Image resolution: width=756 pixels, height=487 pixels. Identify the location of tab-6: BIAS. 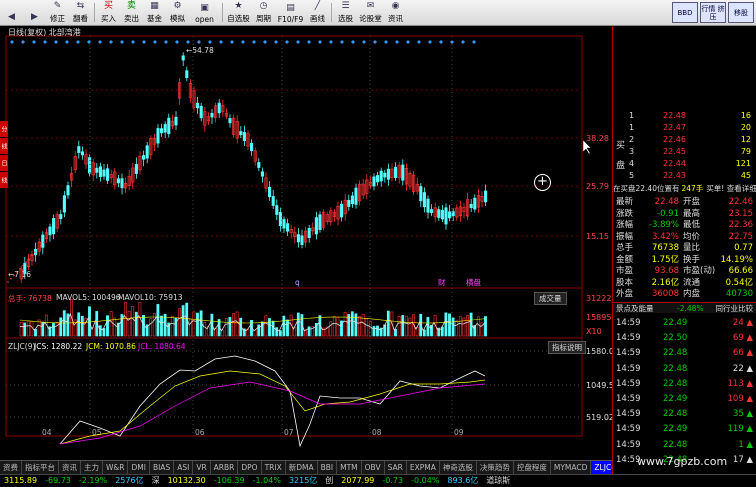
(162, 467).